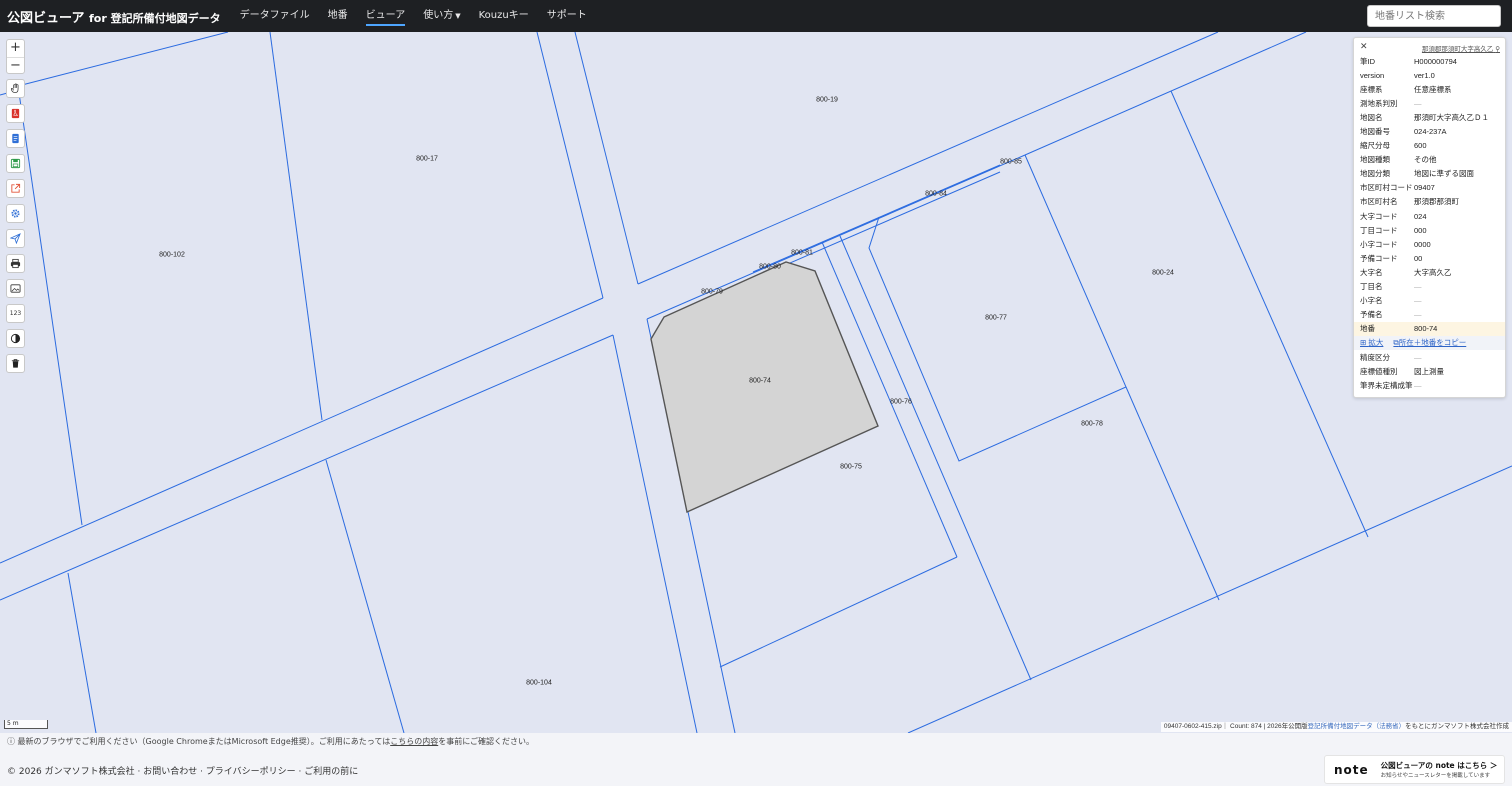 The width and height of the screenshot is (1512, 786). What do you see at coordinates (1424, 188) in the screenshot?
I see `attr-value: 09407` at bounding box center [1424, 188].